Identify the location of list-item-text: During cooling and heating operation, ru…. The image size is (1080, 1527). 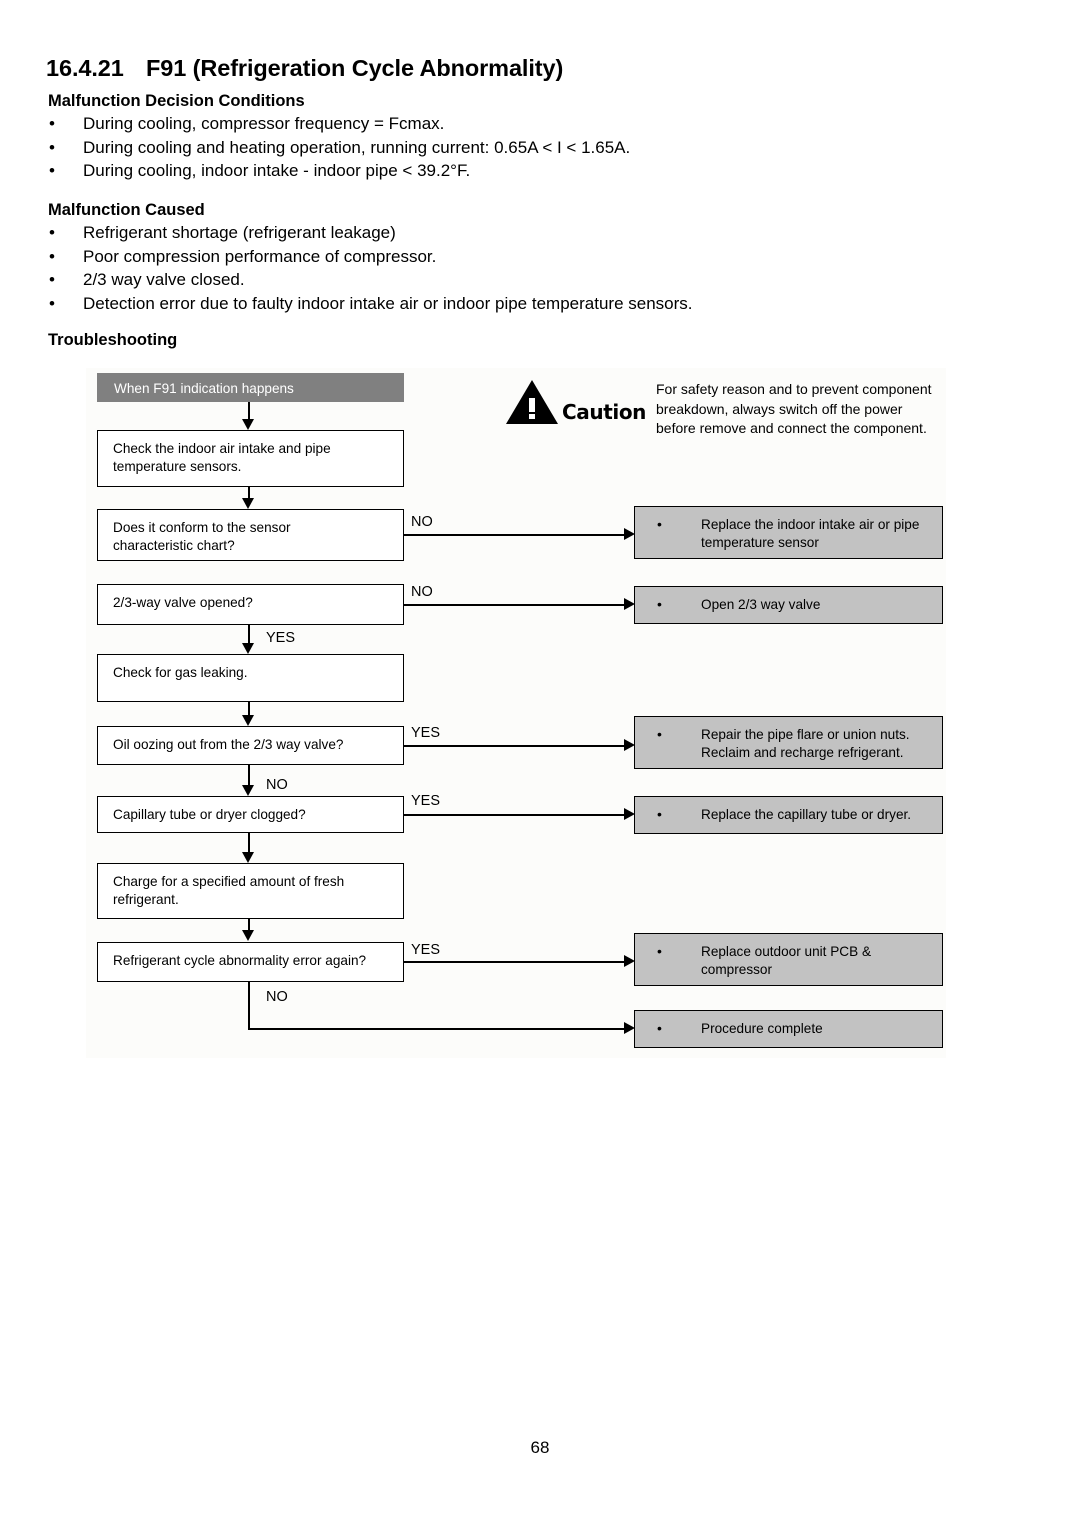
(357, 147).